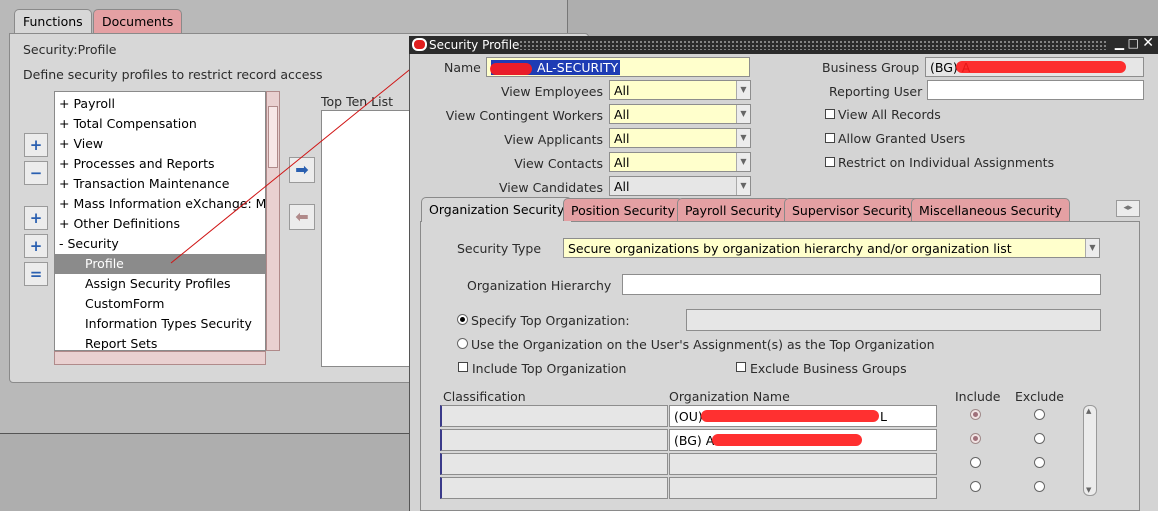 This screenshot has height=511, width=1158. Describe the element at coordinates (830, 138) in the screenshot. I see `allow-granted-users-checkbox` at that location.